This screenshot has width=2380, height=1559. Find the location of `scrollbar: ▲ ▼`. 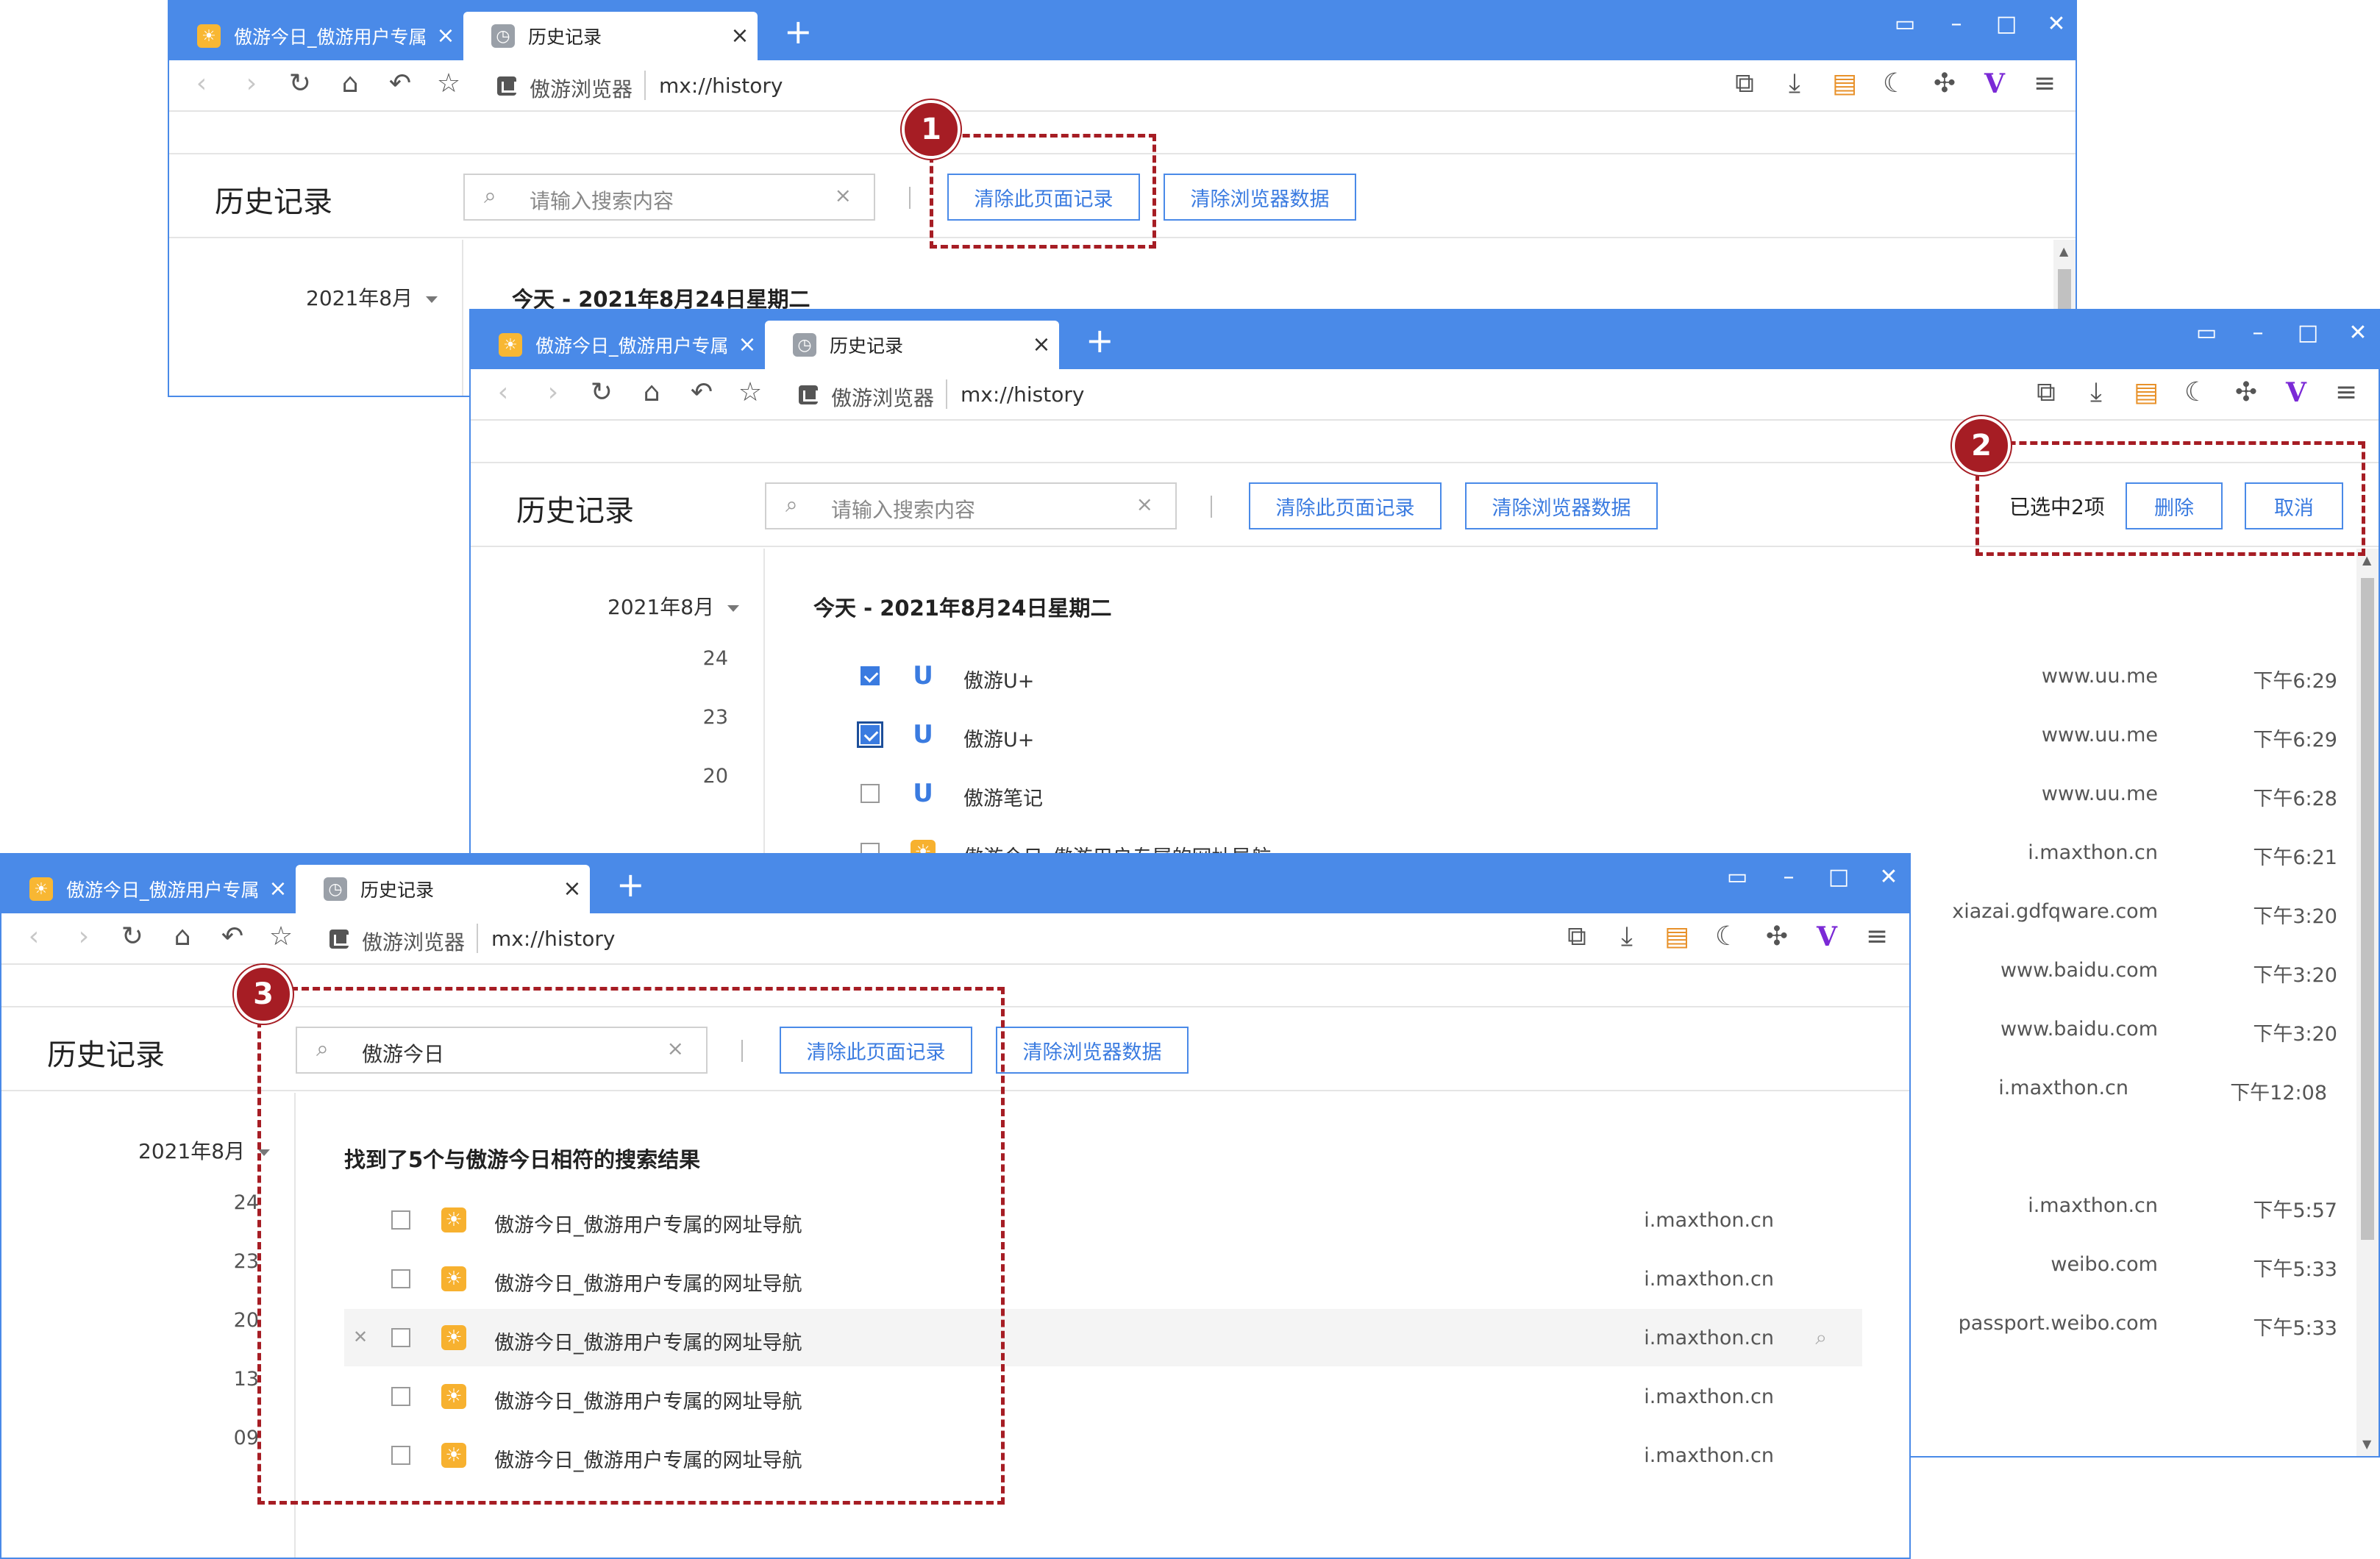

scrollbar: ▲ ▼ is located at coordinates (2368, 1003).